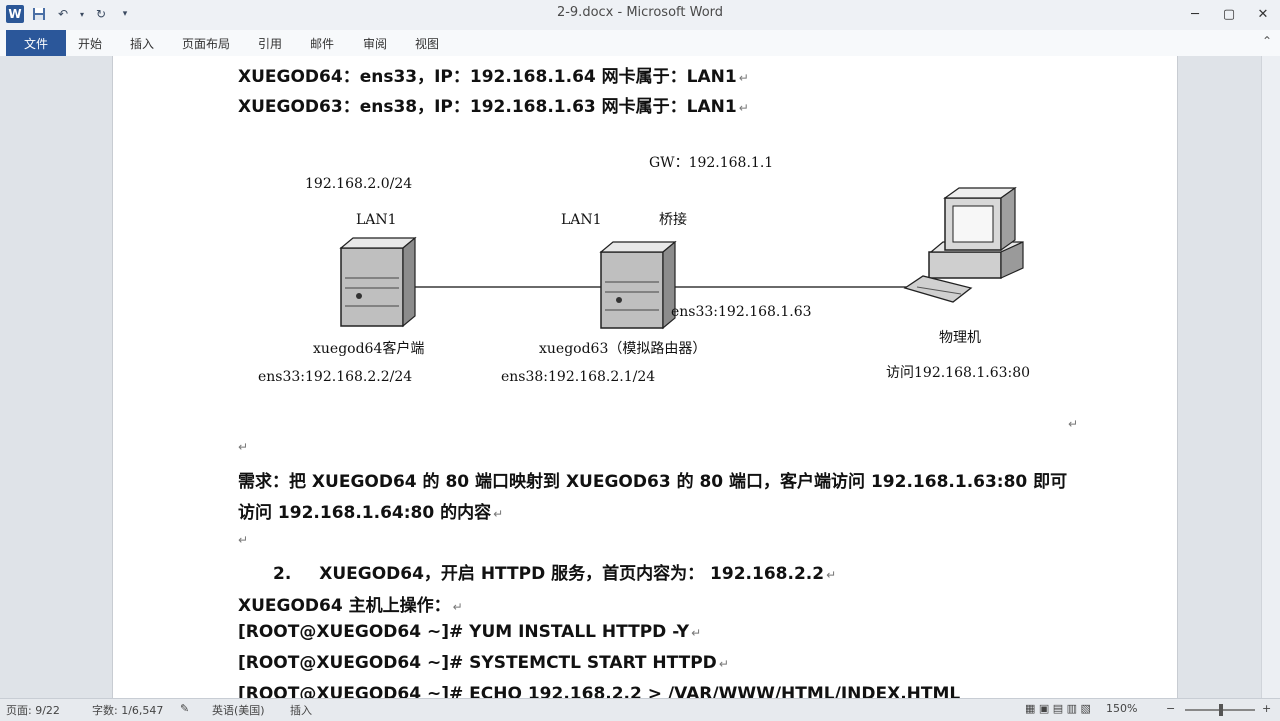 The height and width of the screenshot is (721, 1280). I want to click on pc-access-label: 访问192.168.1.63:80, so click(958, 373).